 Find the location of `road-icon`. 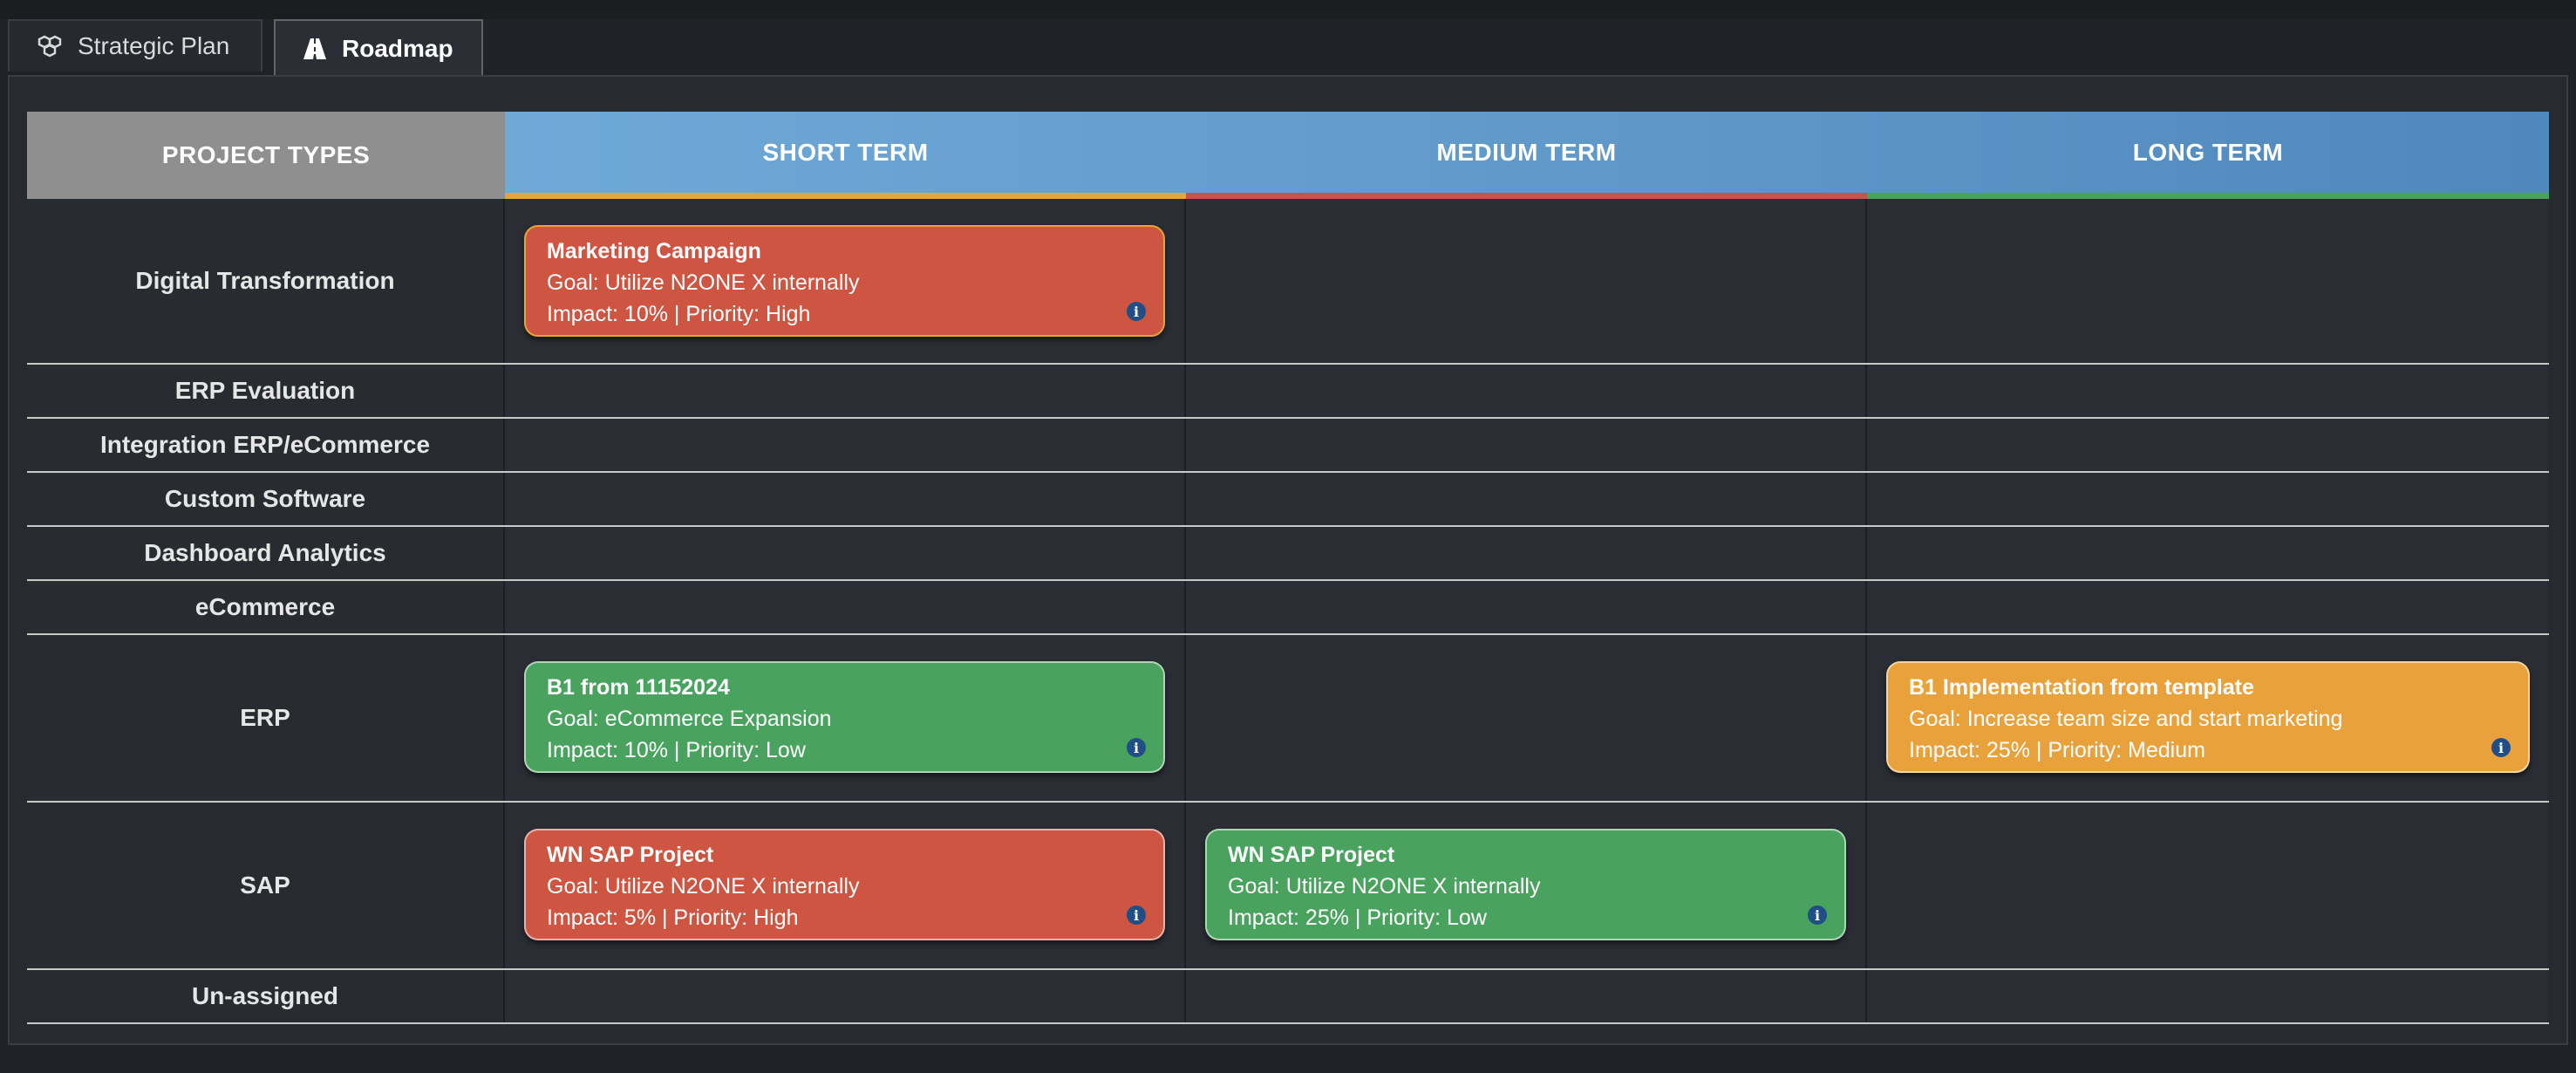

road-icon is located at coordinates (315, 49).